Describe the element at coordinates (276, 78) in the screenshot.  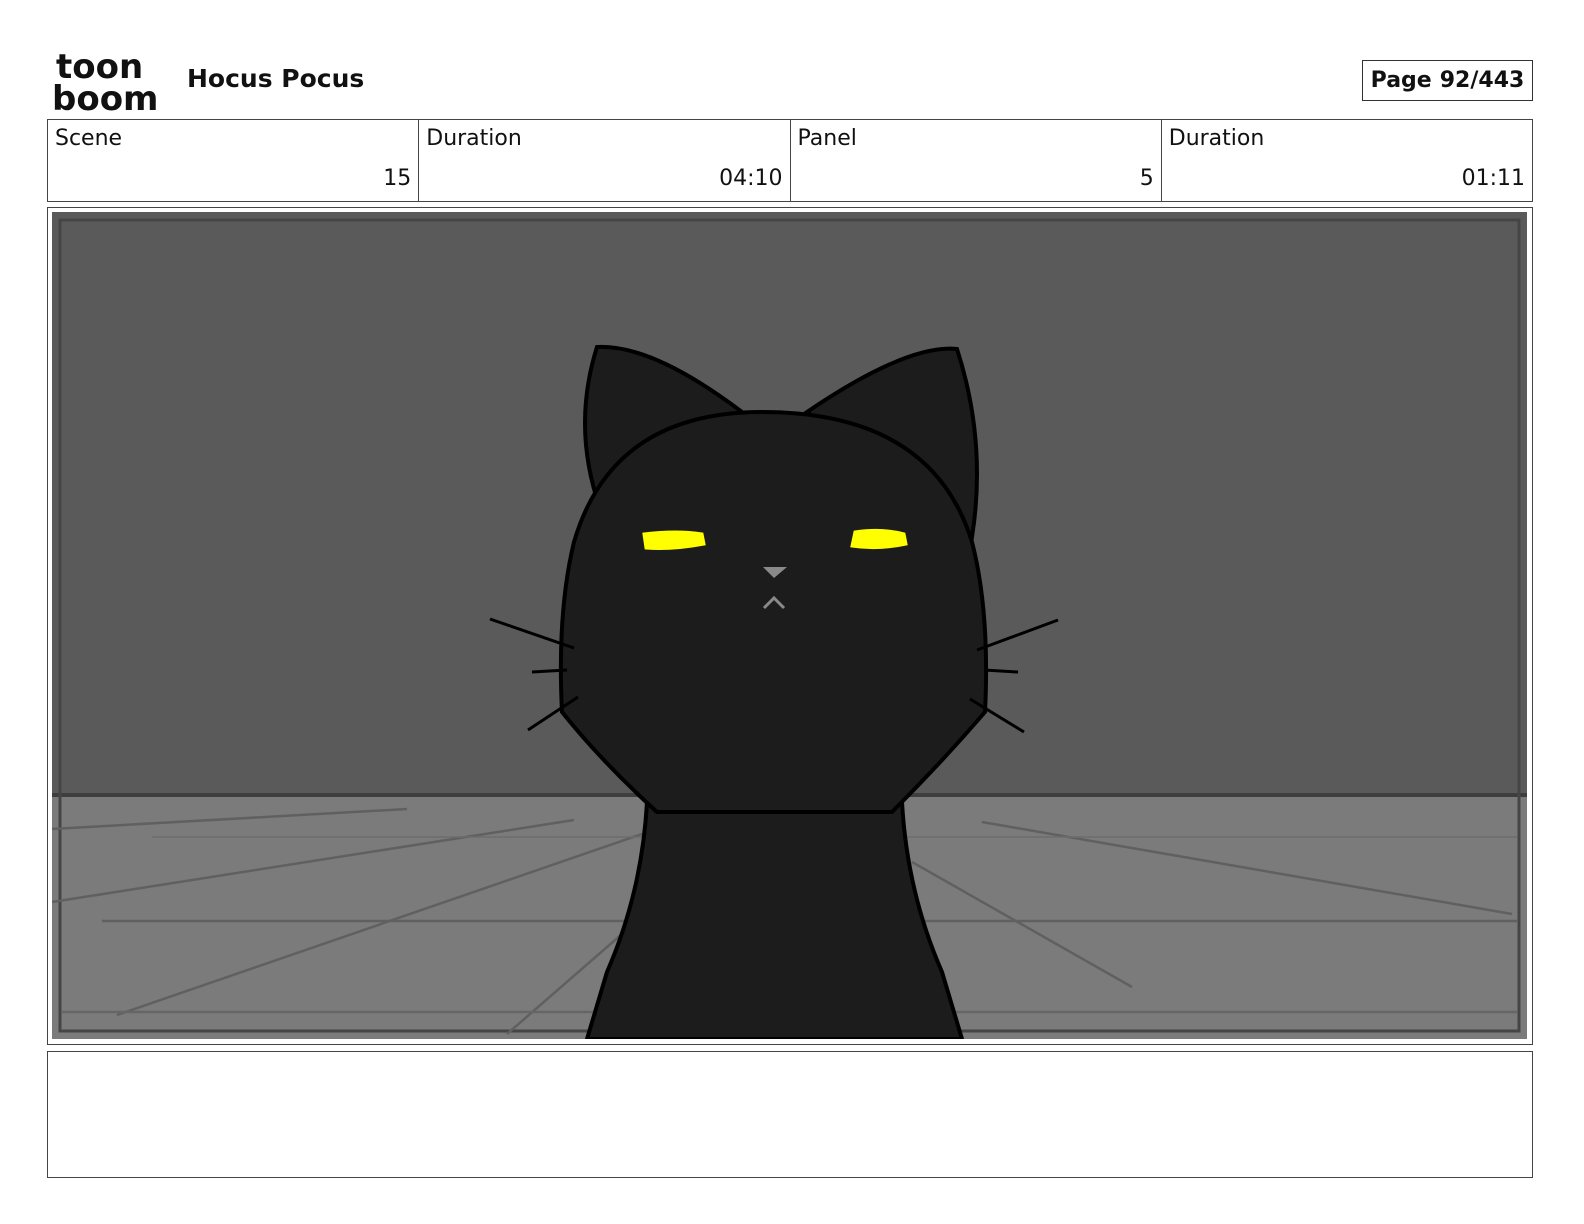
I see `project-title: Hocus Pocus` at that location.